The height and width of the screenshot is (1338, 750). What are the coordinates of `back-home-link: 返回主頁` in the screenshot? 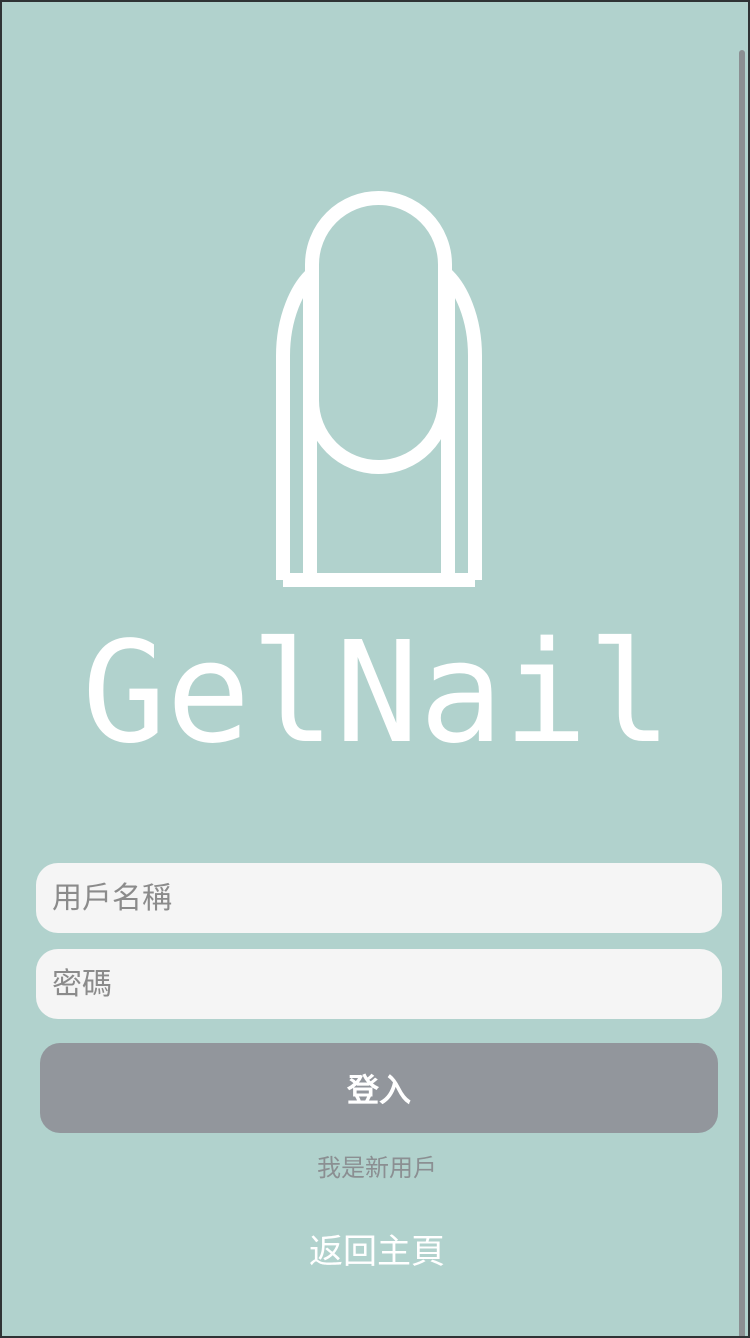 It's located at (375, 1252).